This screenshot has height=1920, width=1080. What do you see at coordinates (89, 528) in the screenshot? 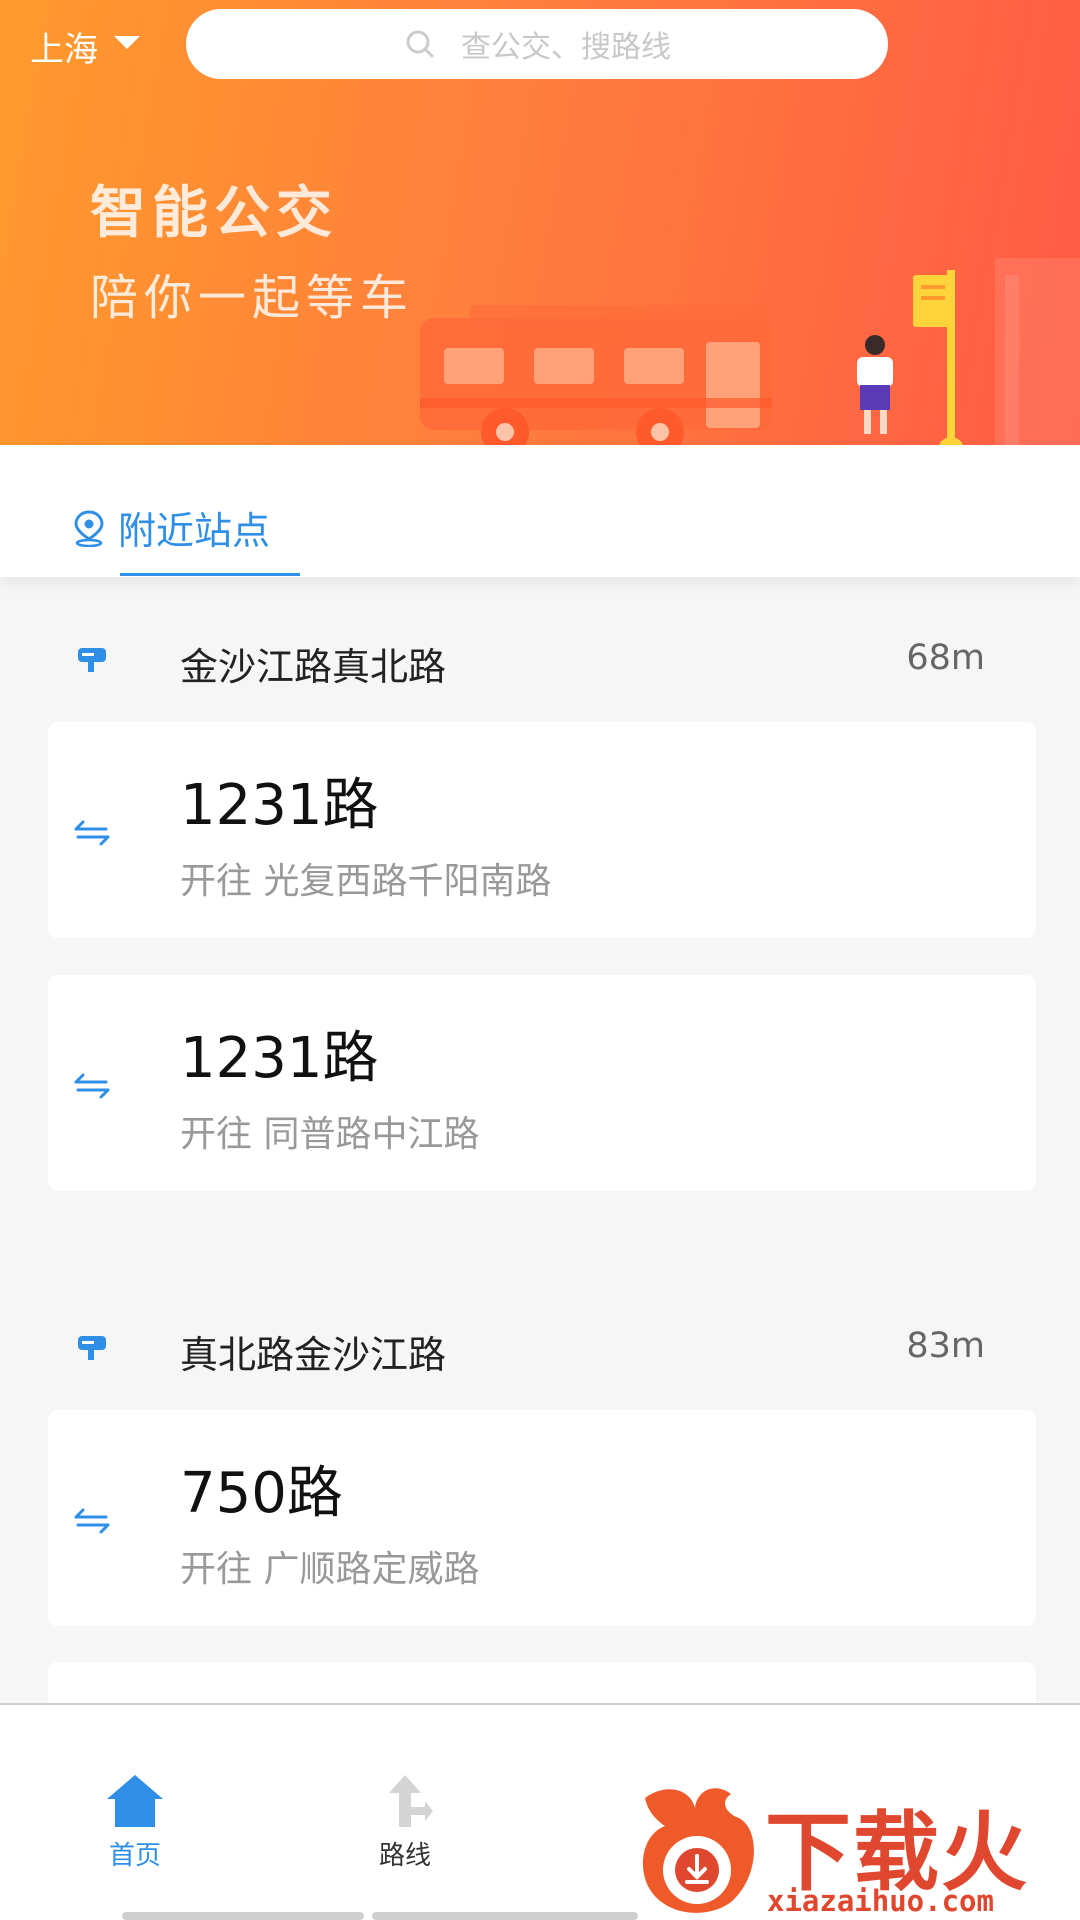
I see `location-pin-icon` at bounding box center [89, 528].